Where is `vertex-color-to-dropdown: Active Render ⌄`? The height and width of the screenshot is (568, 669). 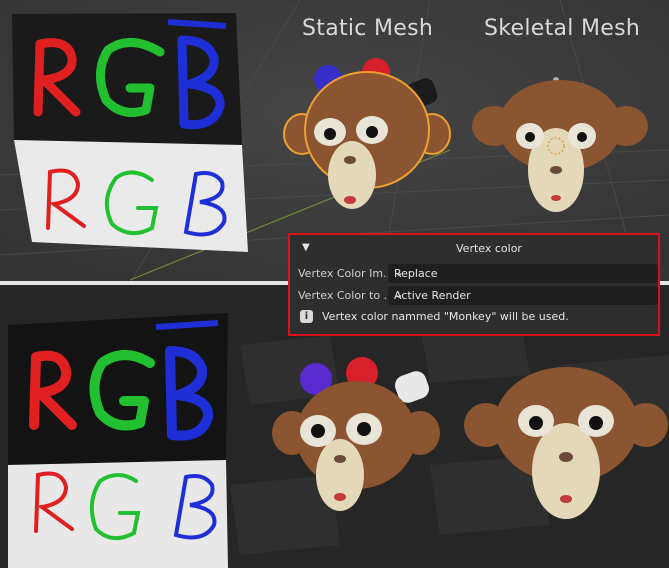
vertex-color-to-dropdown: Active Render ⌄ is located at coordinates (523, 295).